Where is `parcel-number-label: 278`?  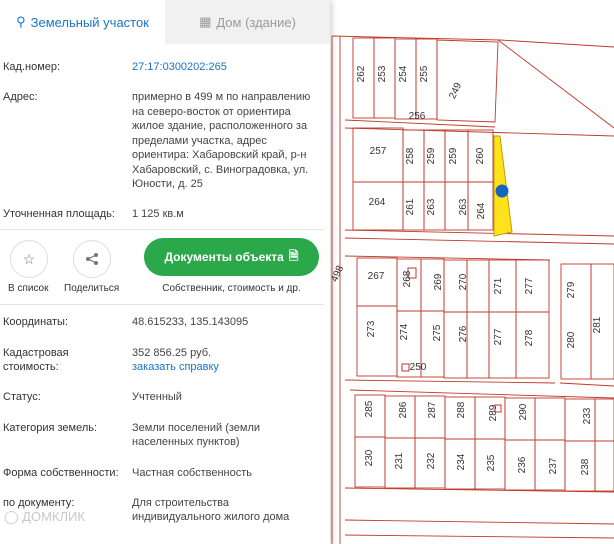
parcel-number-label: 278 is located at coordinates (529, 337).